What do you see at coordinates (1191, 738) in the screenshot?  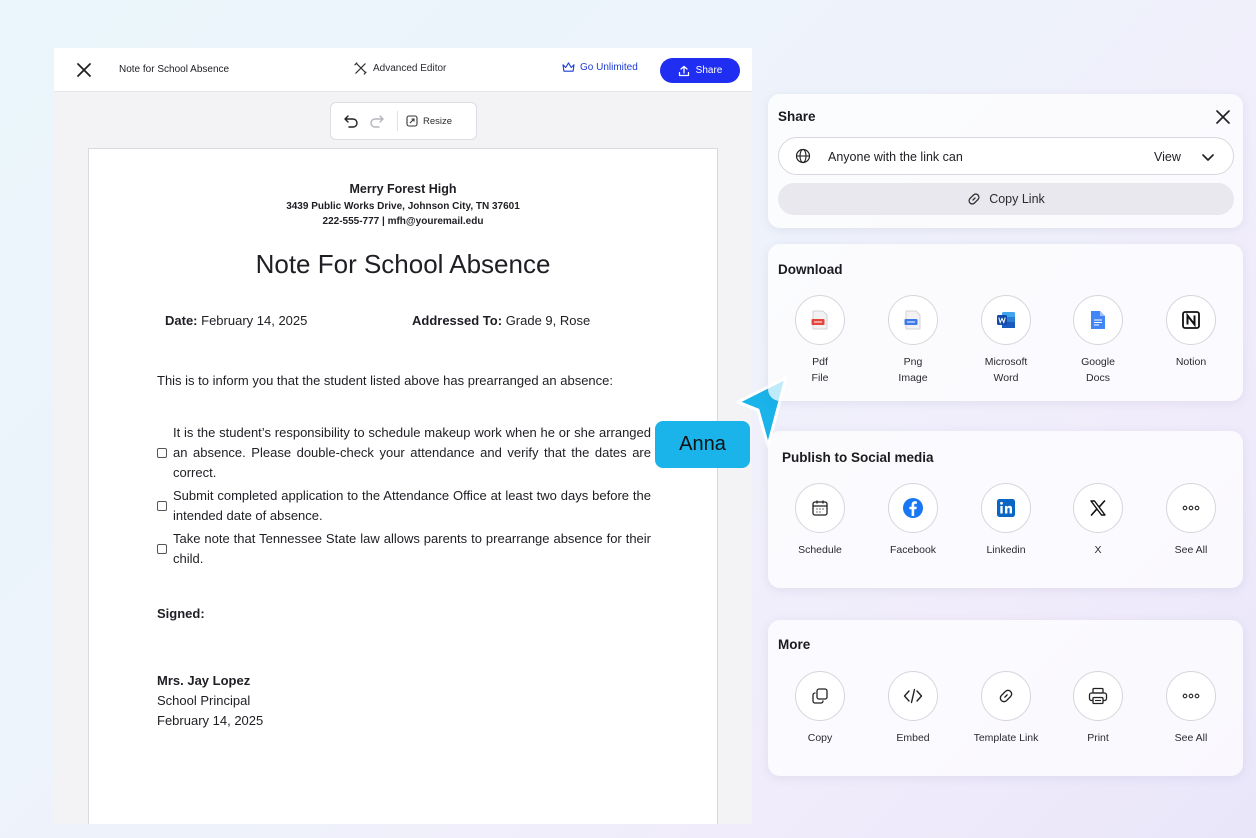 I see `more-see-all-label: See All` at bounding box center [1191, 738].